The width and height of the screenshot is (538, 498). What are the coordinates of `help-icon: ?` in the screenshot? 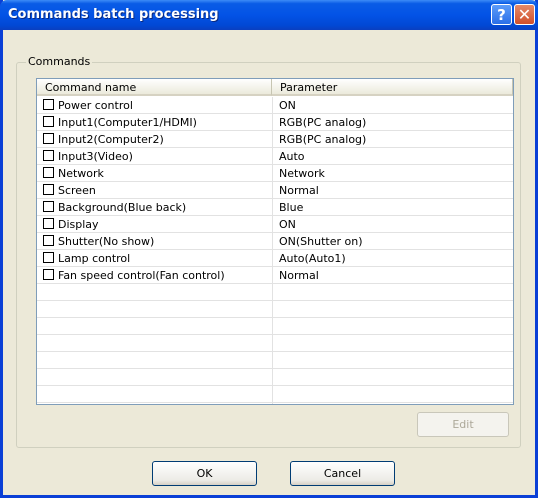 It's located at (501, 14).